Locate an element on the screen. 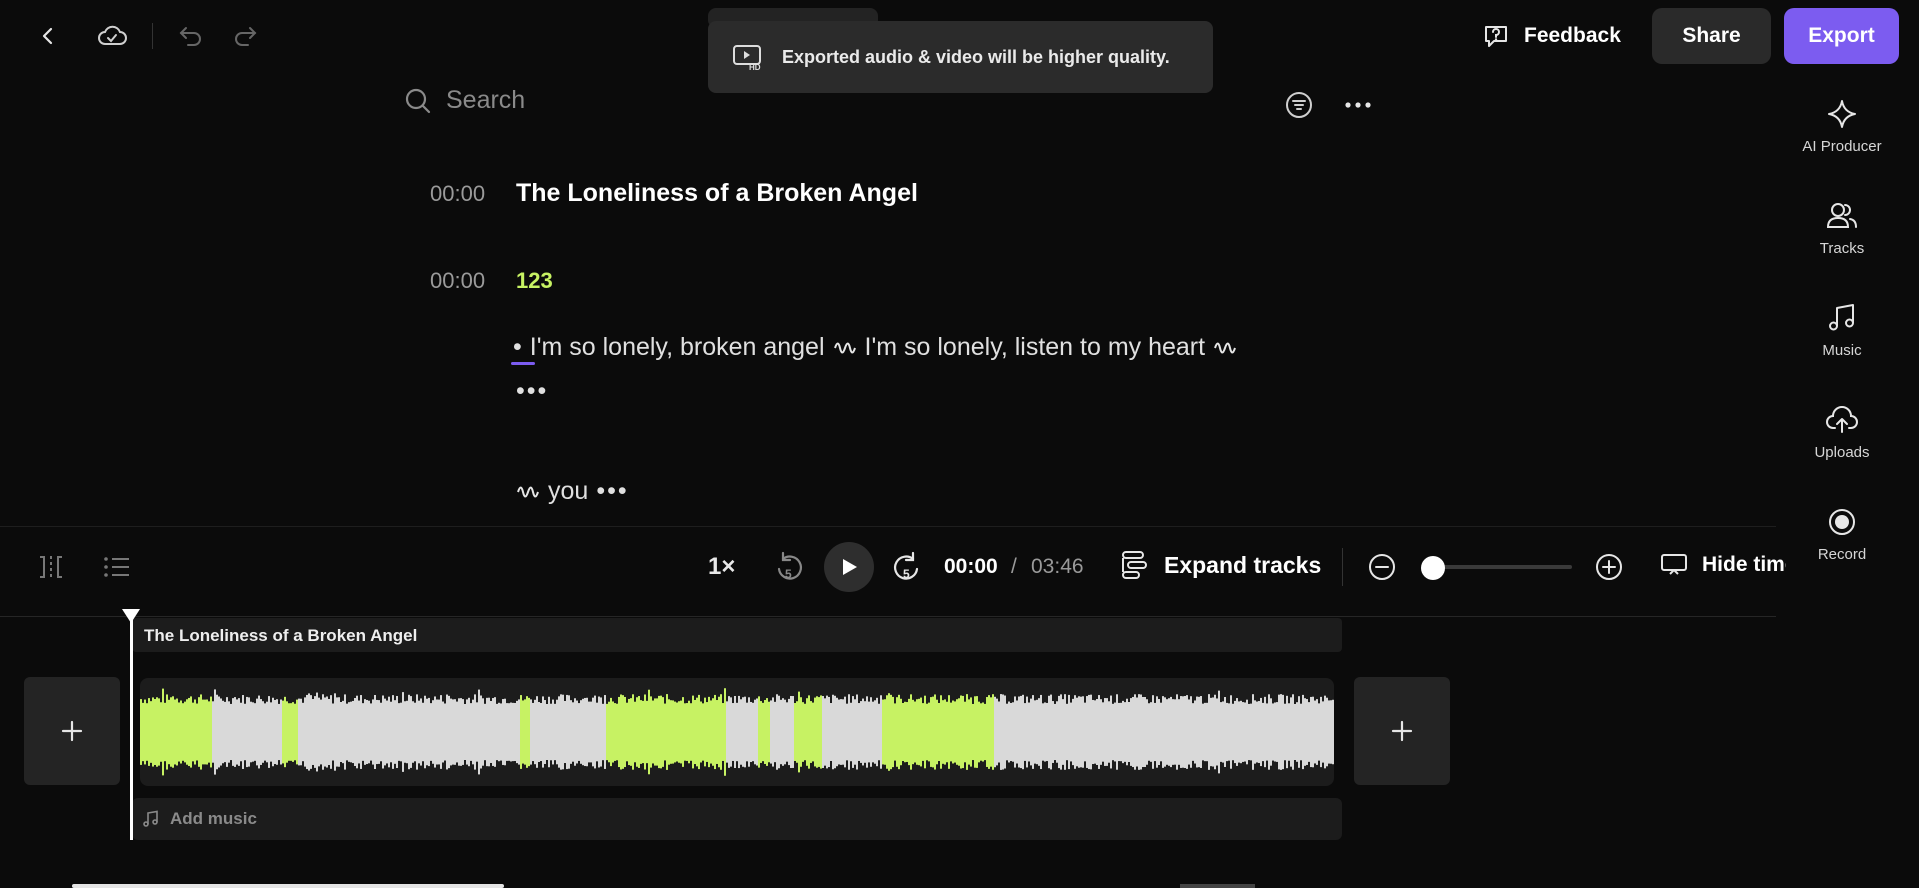 The image size is (1919, 888). sidebar-item-uploads: Uploads is located at coordinates (1842, 432).